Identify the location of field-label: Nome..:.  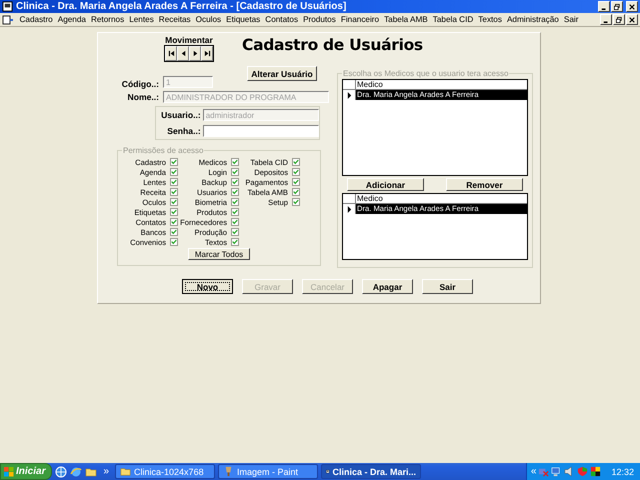
(143, 97).